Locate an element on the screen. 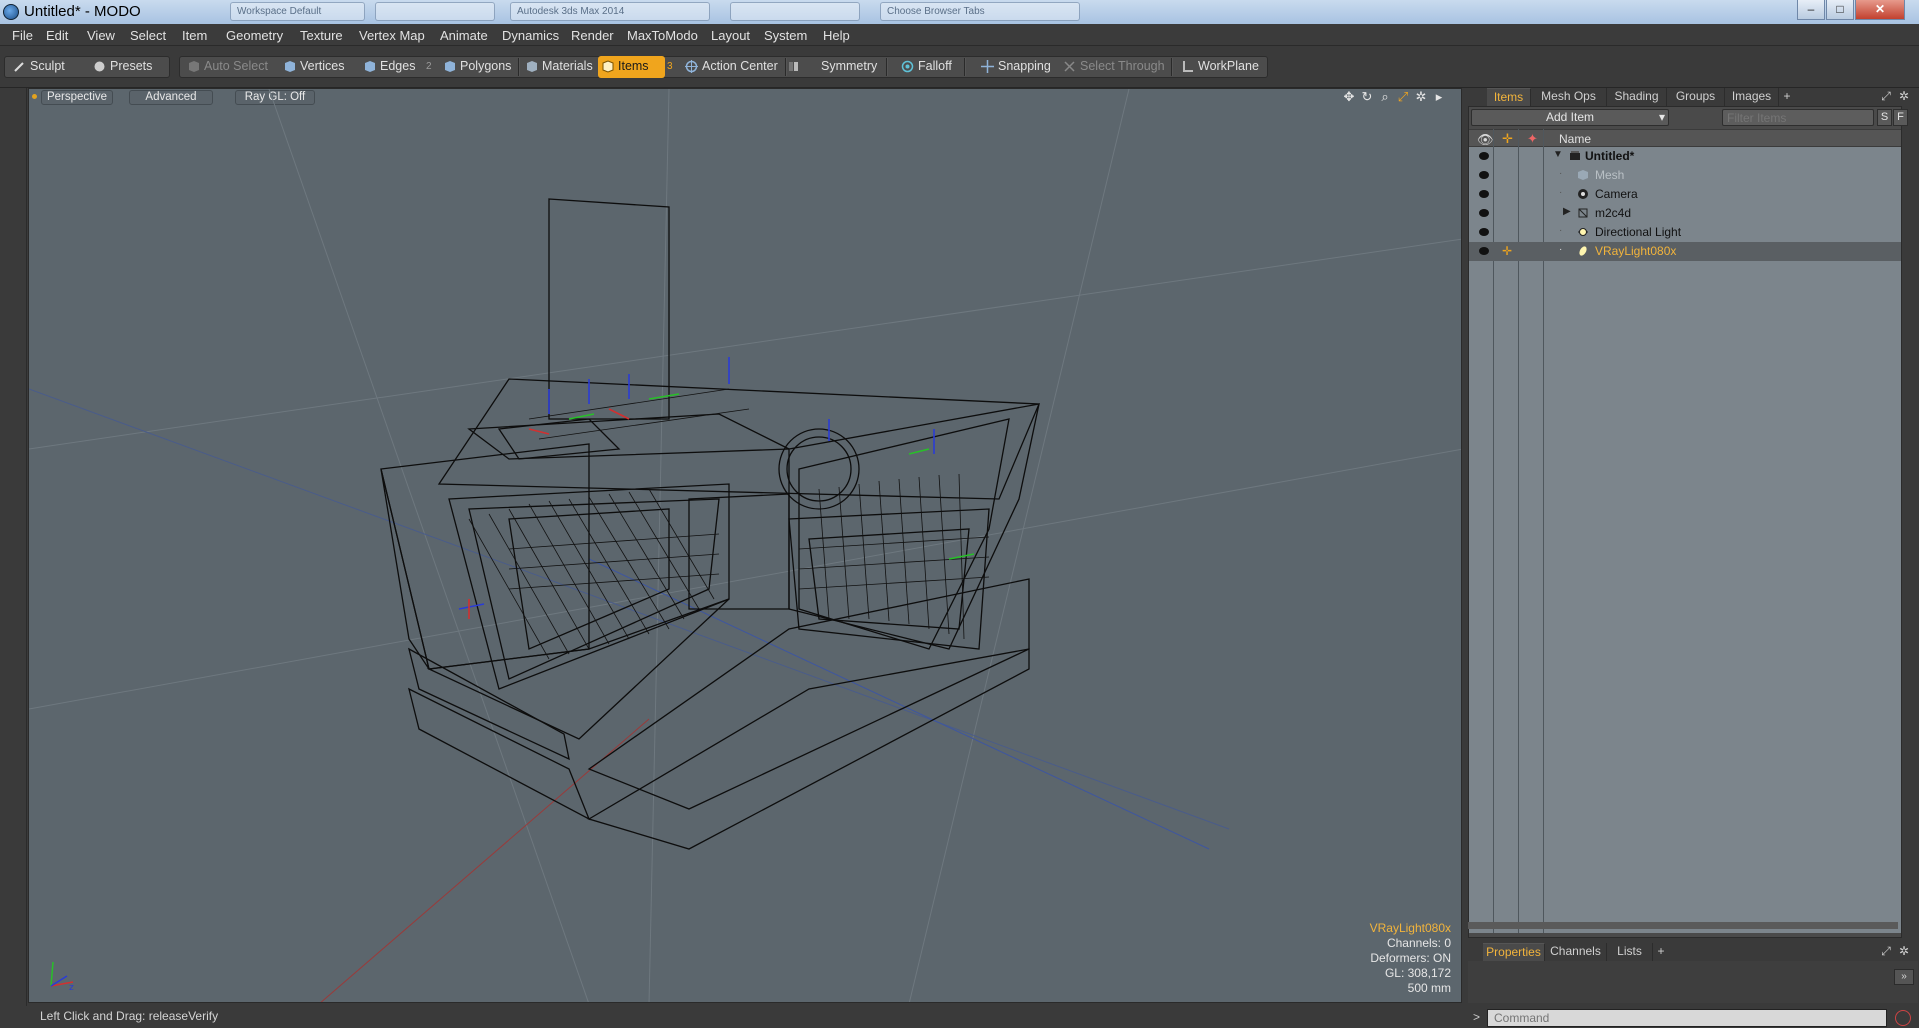 This screenshot has width=1919, height=1028. menu-select: Select is located at coordinates (148, 35).